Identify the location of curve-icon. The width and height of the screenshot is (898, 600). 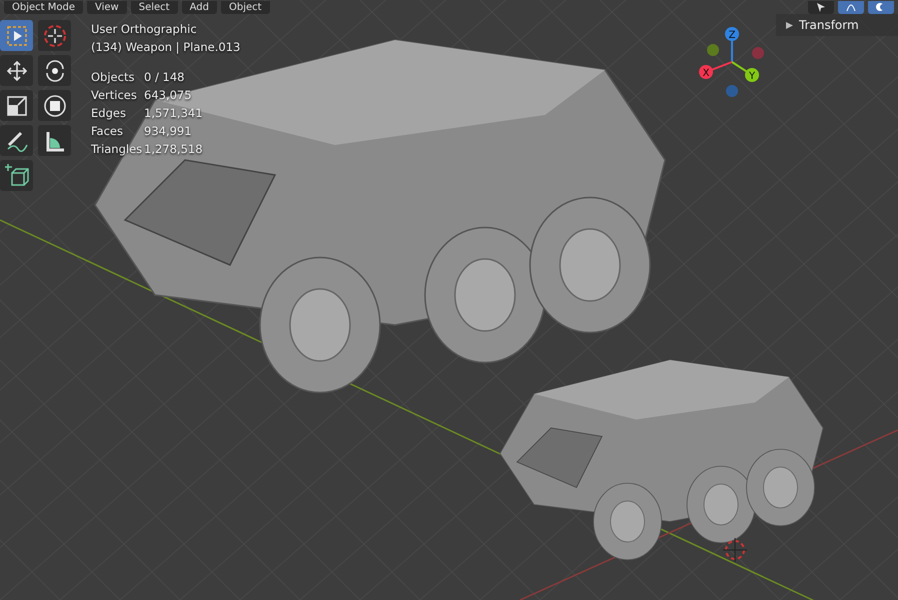
(851, 7).